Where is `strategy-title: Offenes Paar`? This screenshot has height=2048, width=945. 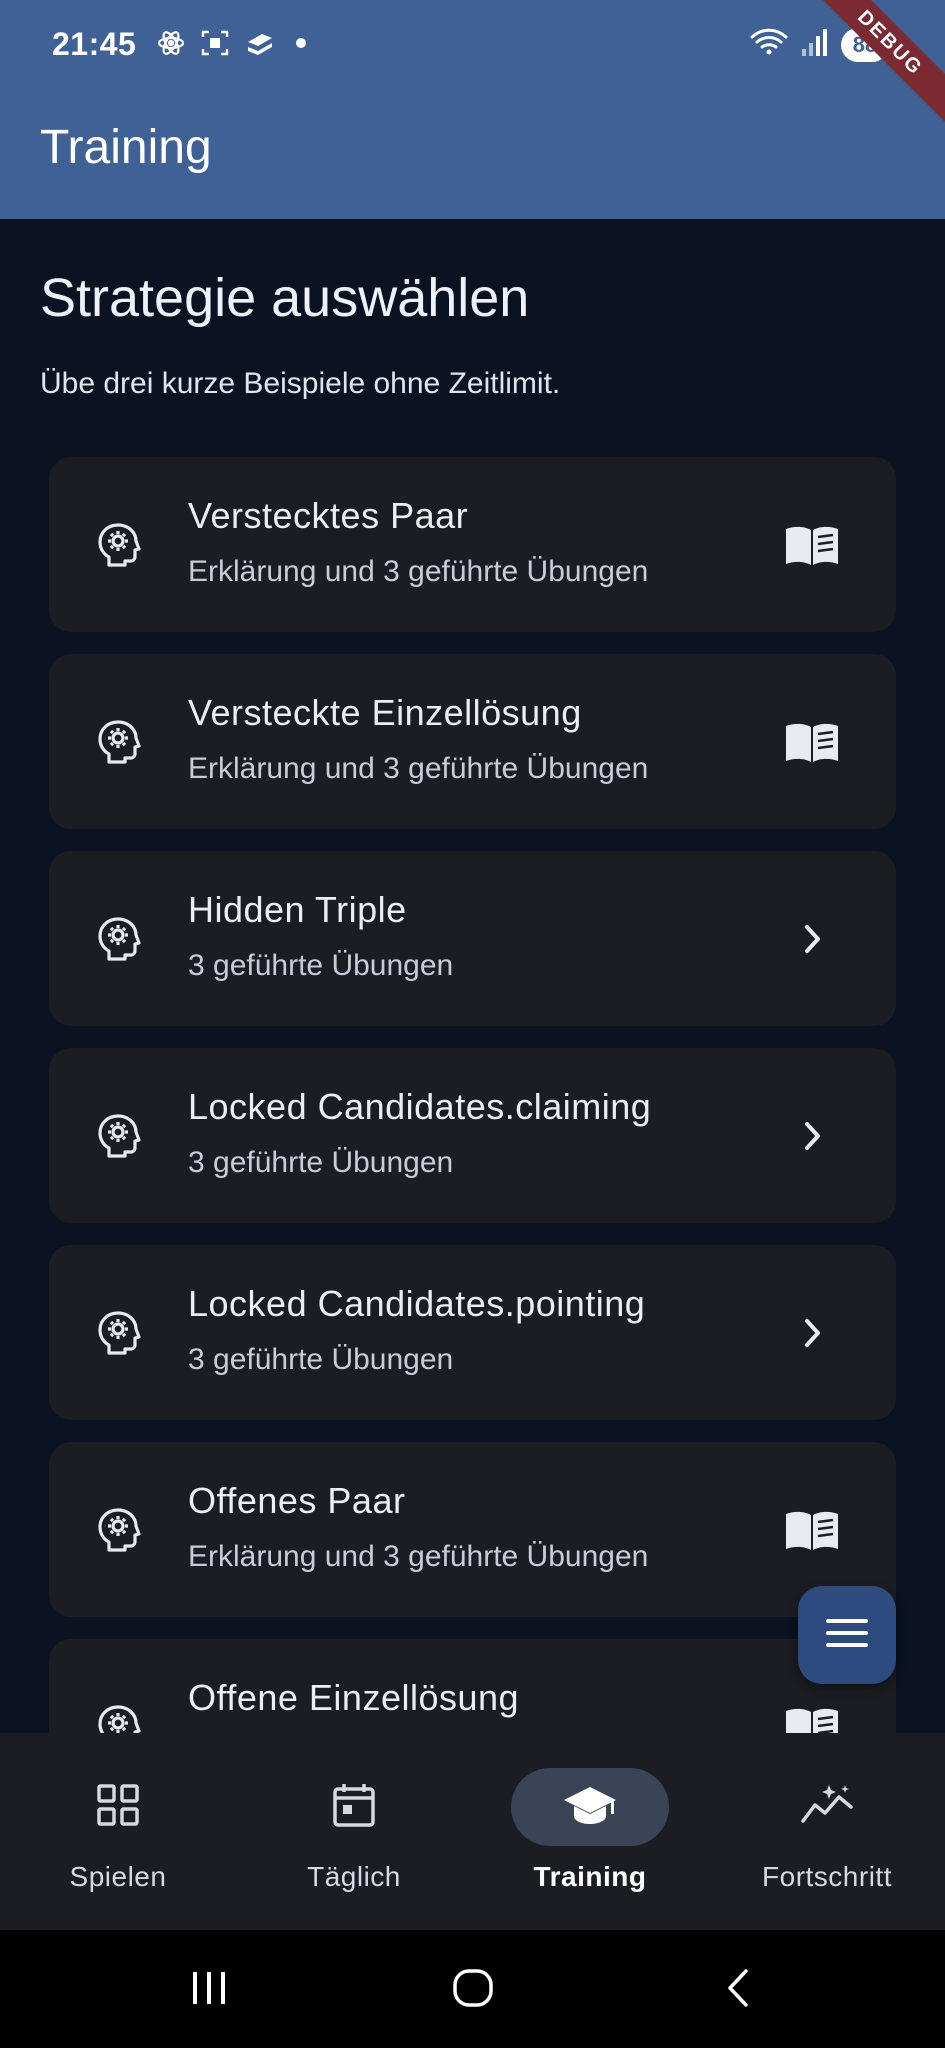 strategy-title: Offenes Paar is located at coordinates (297, 1500).